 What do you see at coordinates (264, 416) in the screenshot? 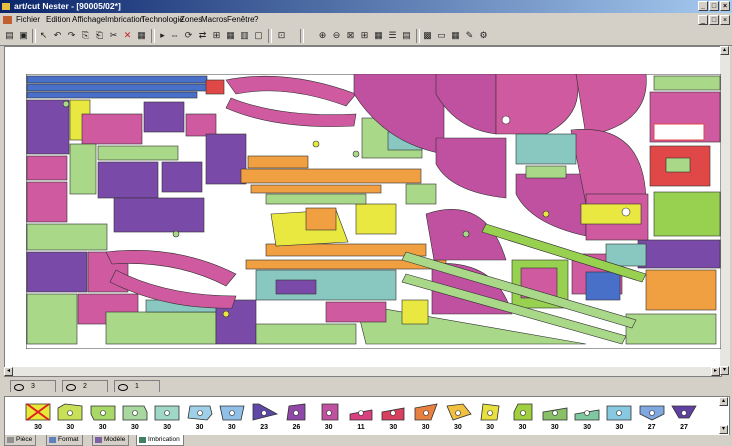
I see `part-item: 23` at bounding box center [264, 416].